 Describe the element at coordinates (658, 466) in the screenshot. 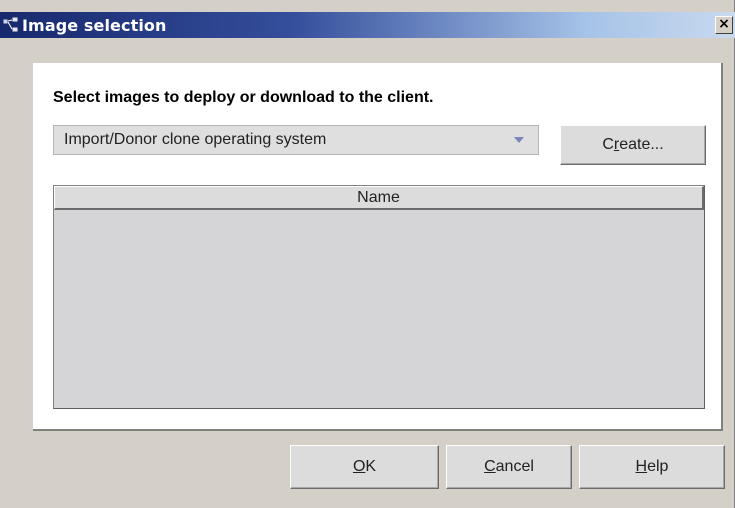

I see `help-label: elp` at that location.